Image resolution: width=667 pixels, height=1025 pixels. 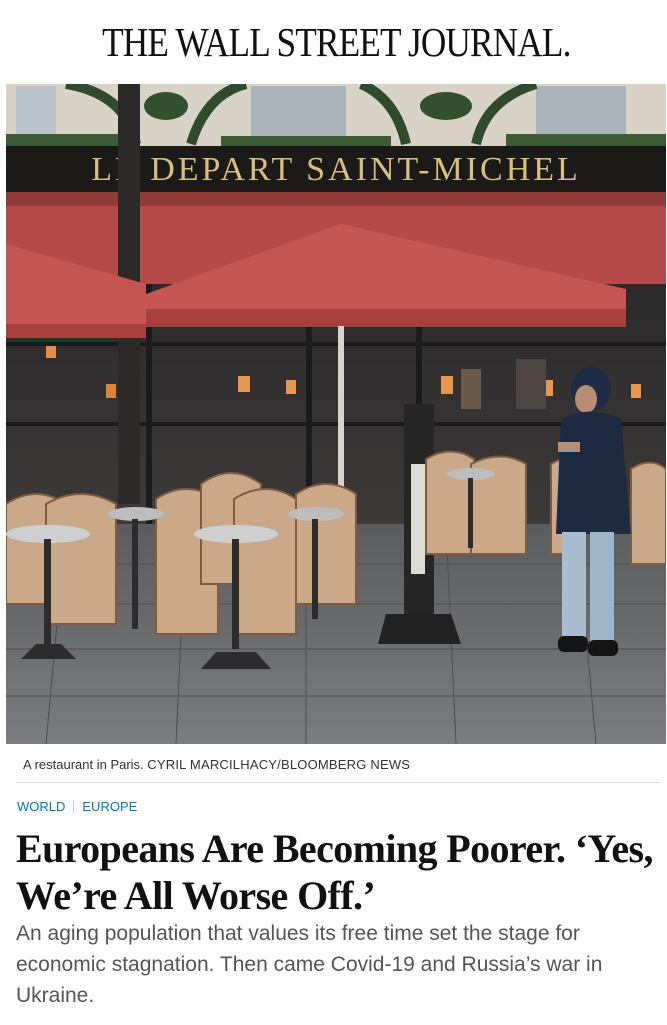 I want to click on wsj-logo: THE WALL STREET JOURNAL., so click(x=336, y=42).